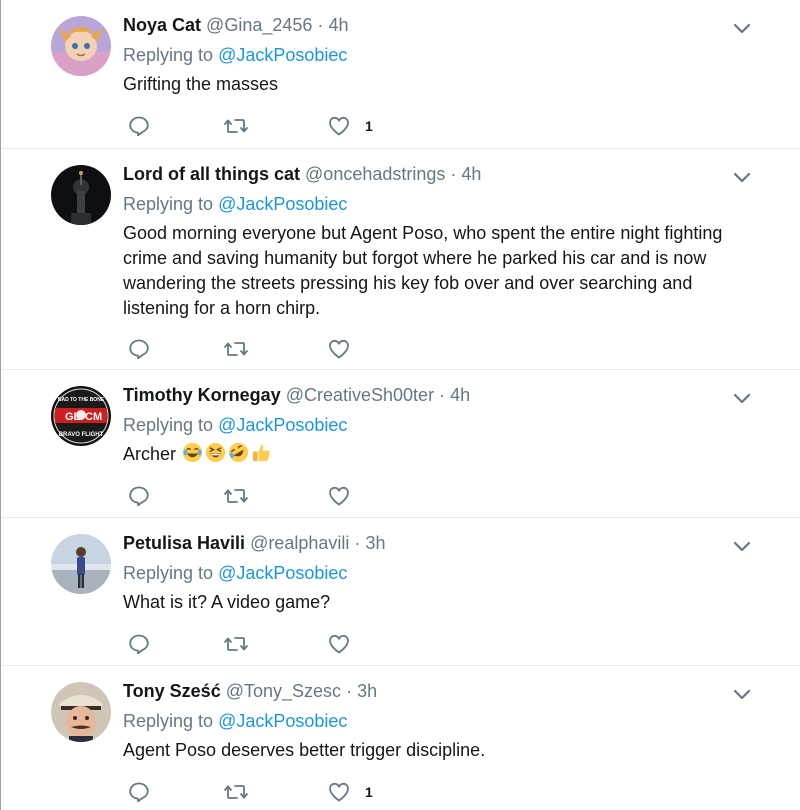 The height and width of the screenshot is (810, 800). I want to click on user-handle: @Gina_2456, so click(259, 25).